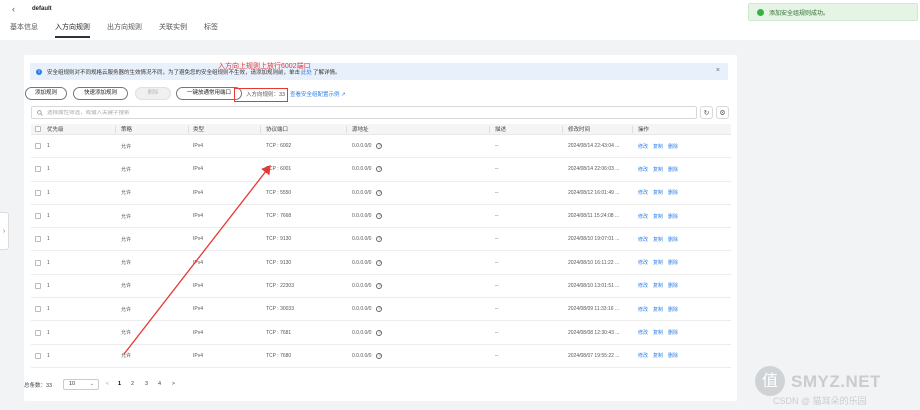  I want to click on watermark-subtext: CSDN @ 猫耳朵的乐园, so click(820, 401).